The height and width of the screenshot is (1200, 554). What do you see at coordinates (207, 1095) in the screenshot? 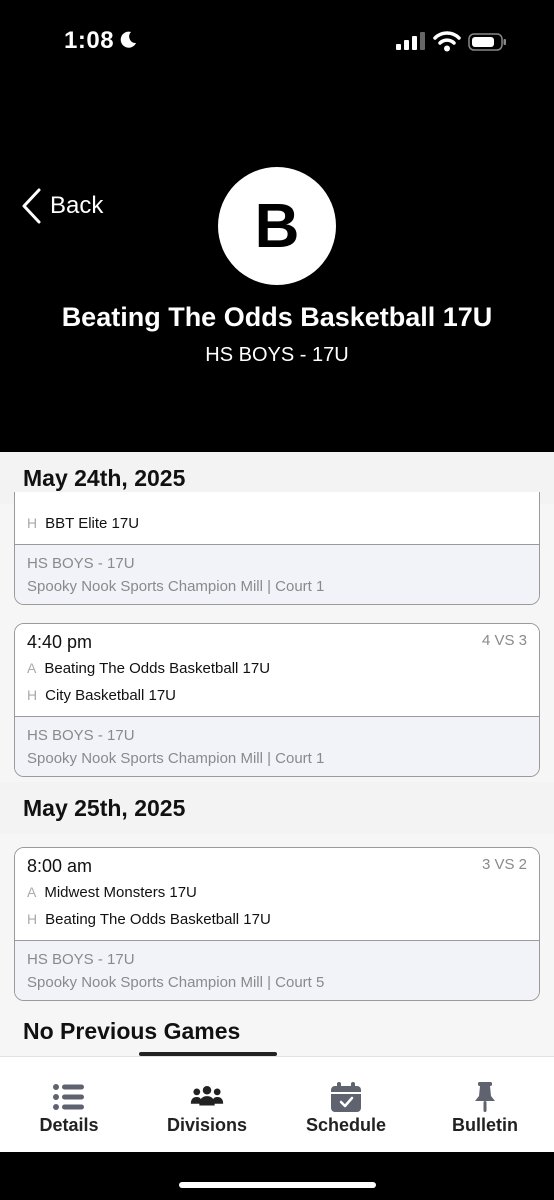
I see `group-icon` at bounding box center [207, 1095].